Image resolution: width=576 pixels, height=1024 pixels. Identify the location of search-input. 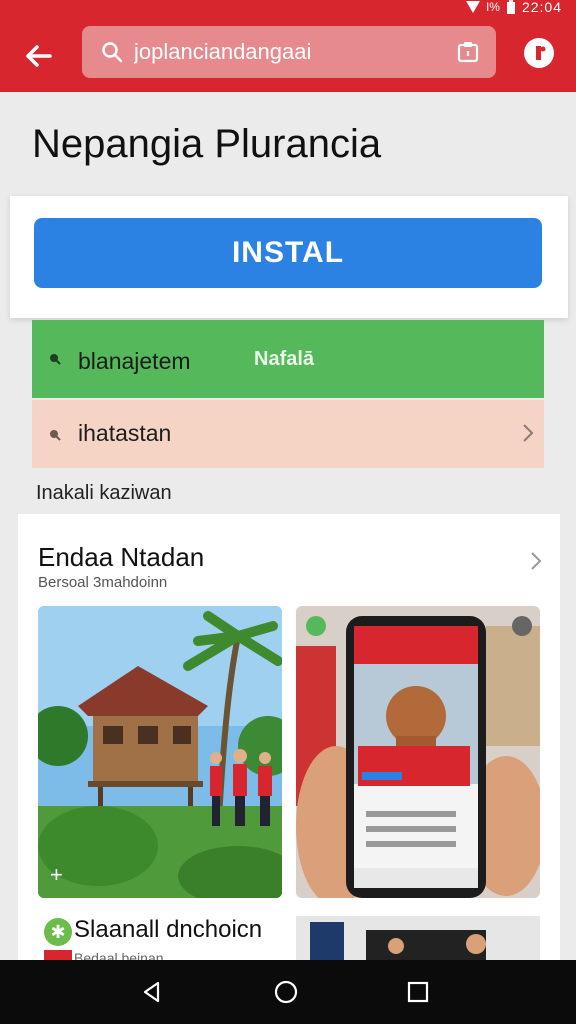
(284, 52).